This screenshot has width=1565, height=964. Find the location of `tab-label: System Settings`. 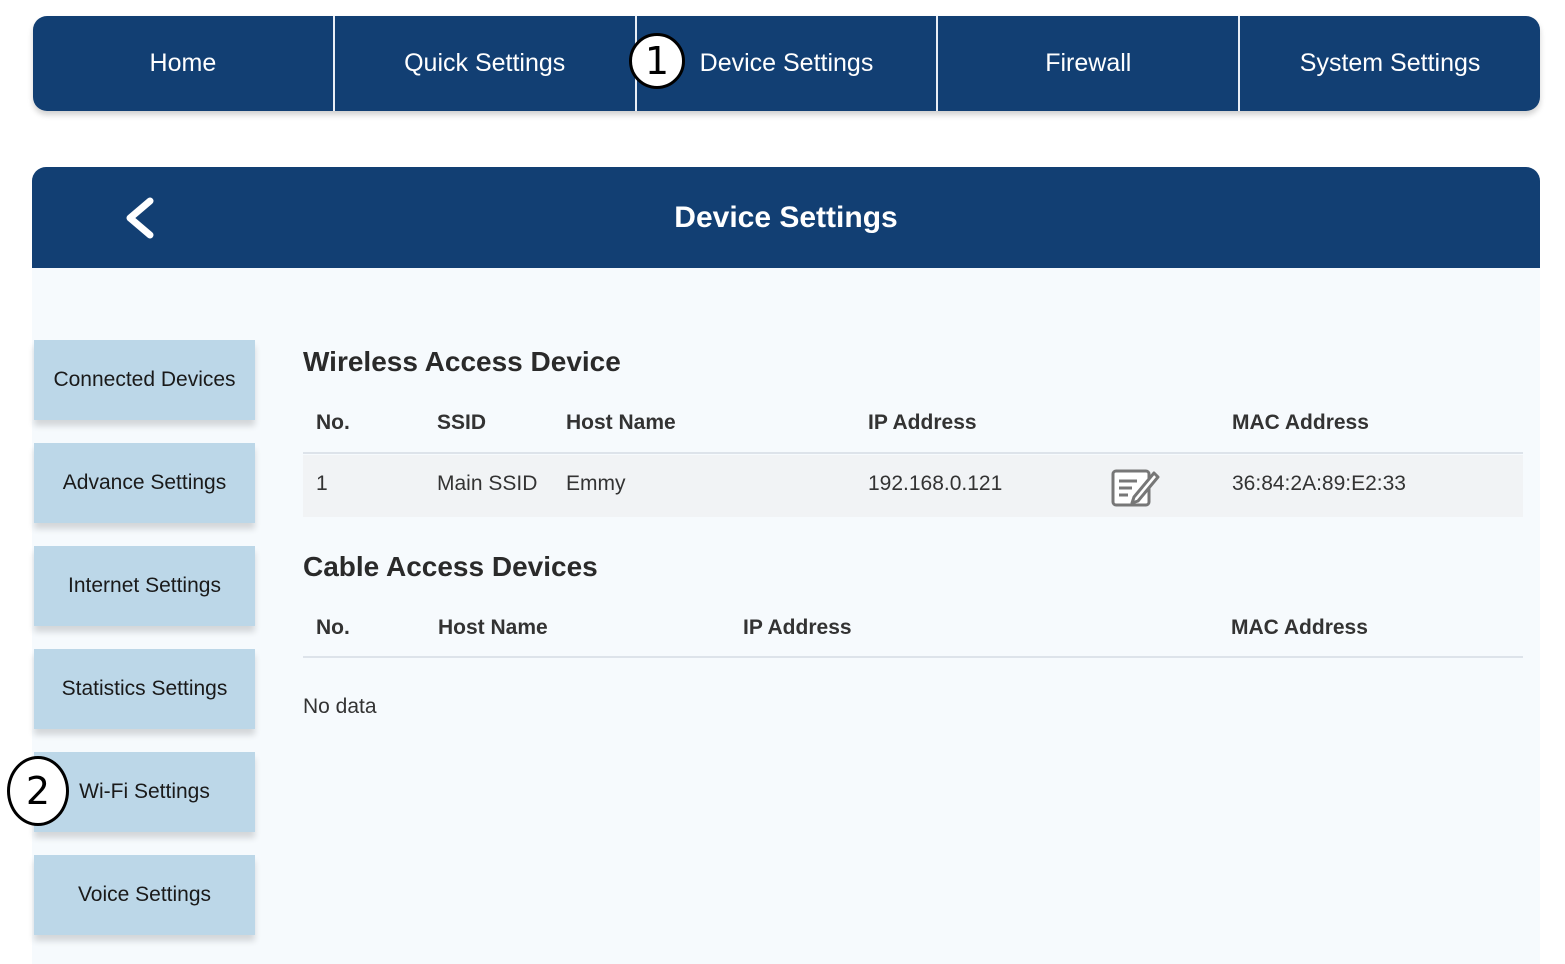

tab-label: System Settings is located at coordinates (1390, 63).